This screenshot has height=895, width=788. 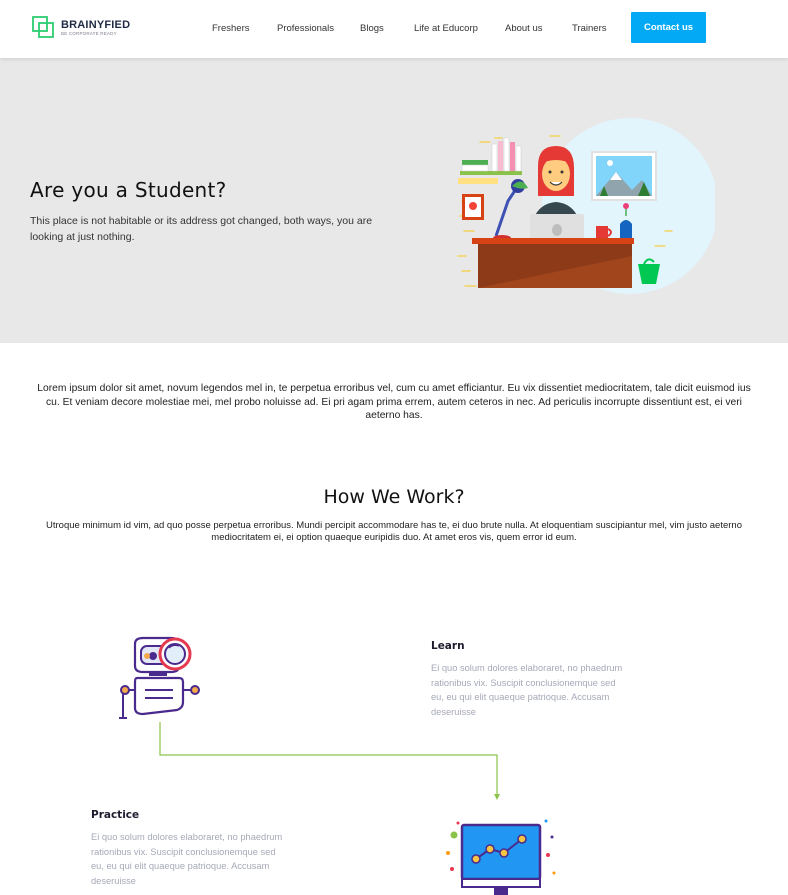 What do you see at coordinates (586, 206) in the screenshot?
I see `student-desk-illustration` at bounding box center [586, 206].